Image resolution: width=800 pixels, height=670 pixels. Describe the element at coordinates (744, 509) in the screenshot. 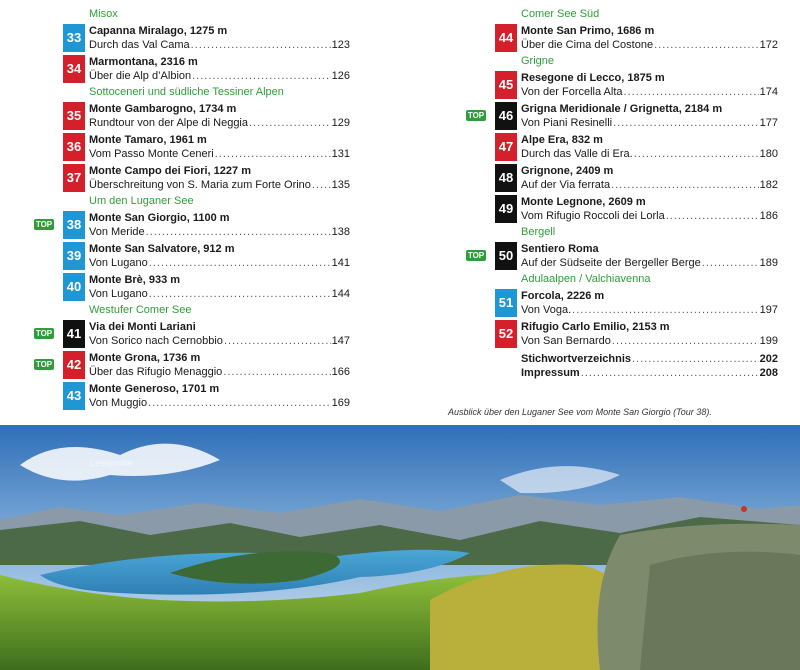

I see `hiker` at that location.